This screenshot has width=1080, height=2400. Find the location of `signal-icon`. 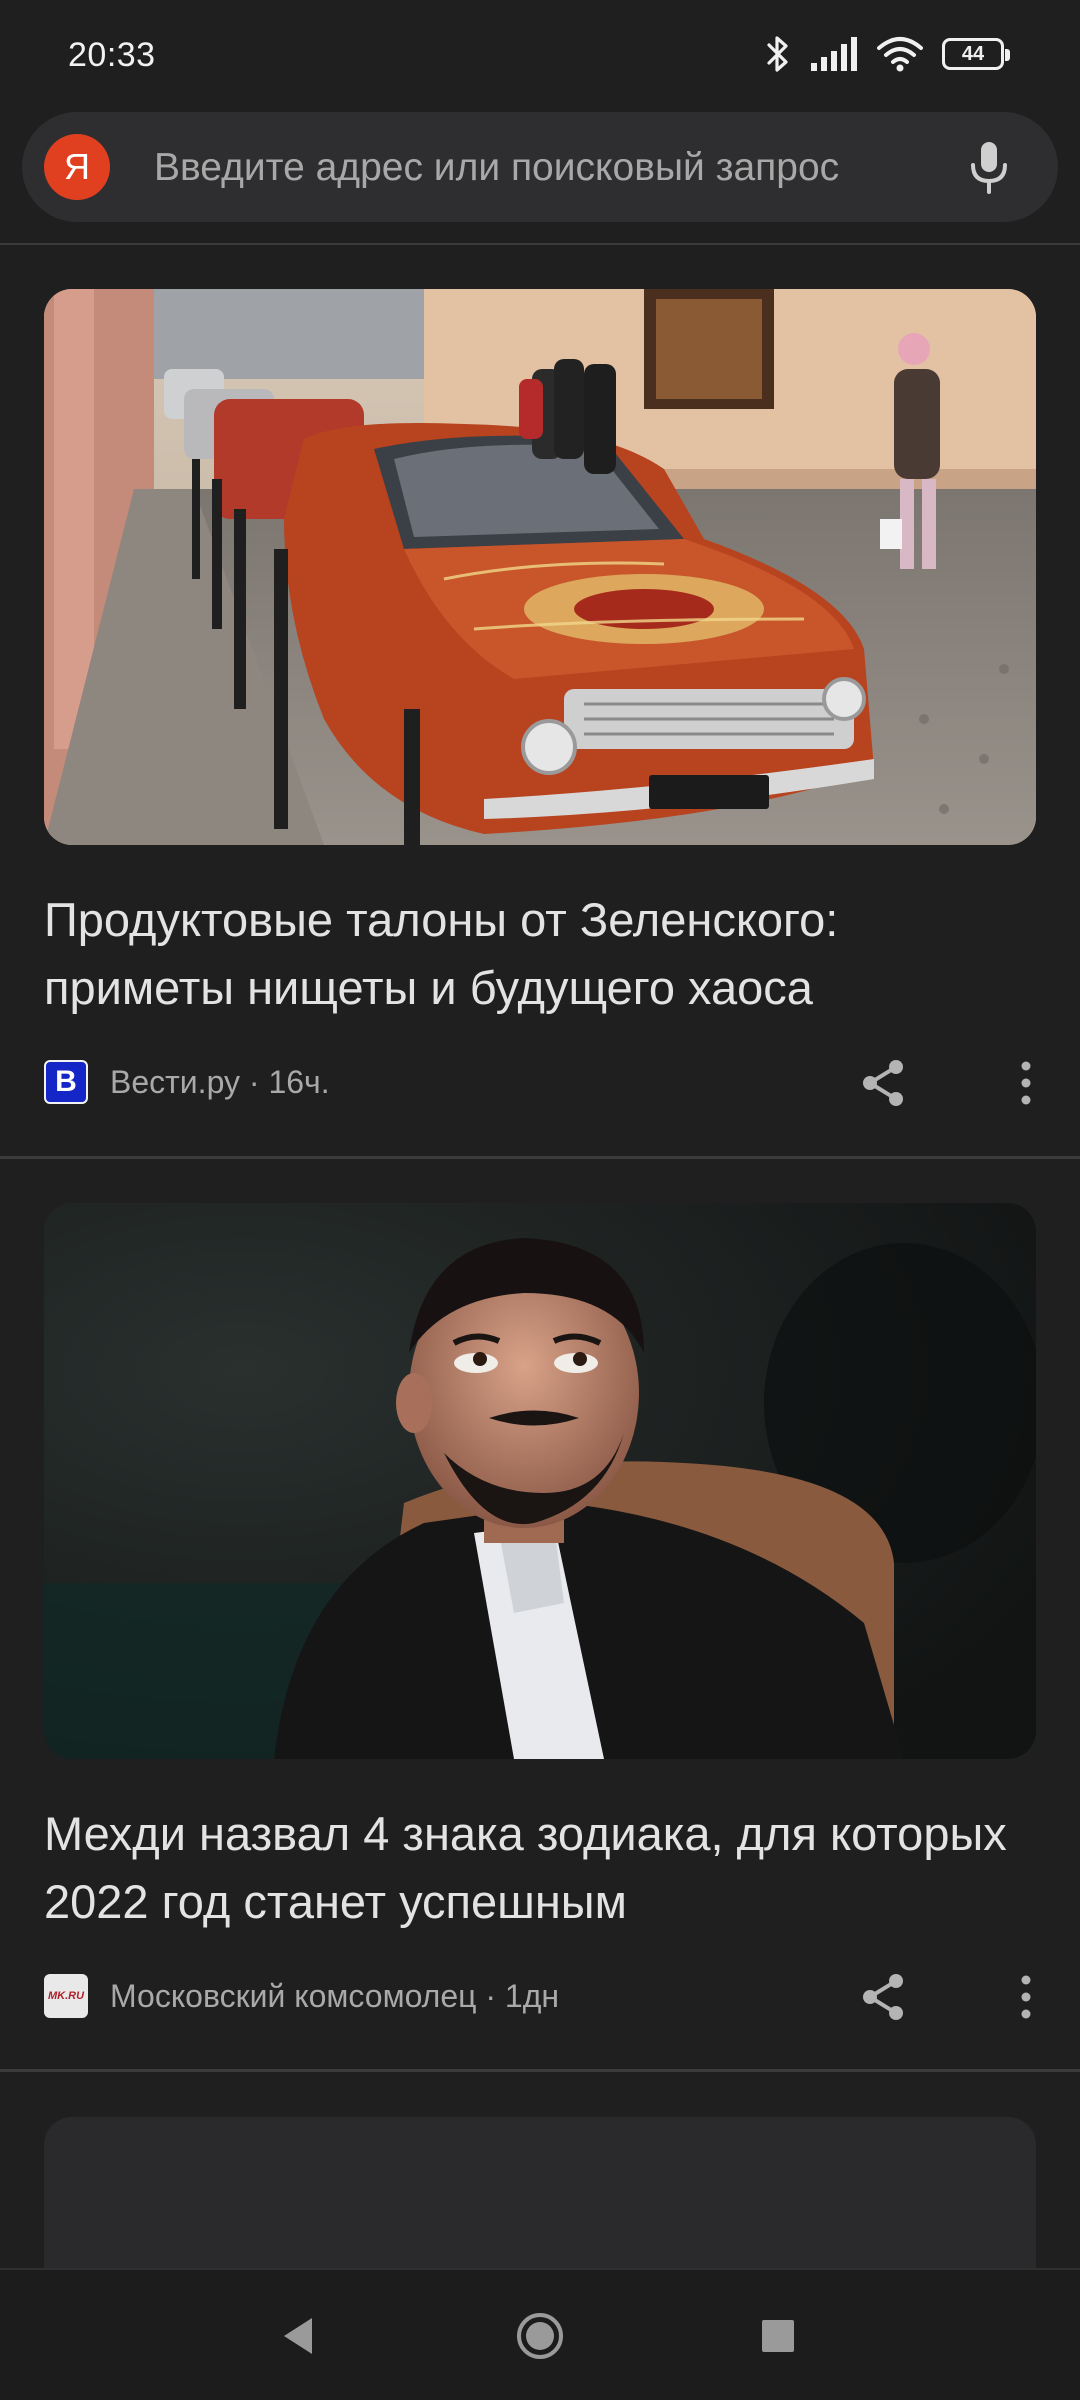

signal-icon is located at coordinates (834, 54).